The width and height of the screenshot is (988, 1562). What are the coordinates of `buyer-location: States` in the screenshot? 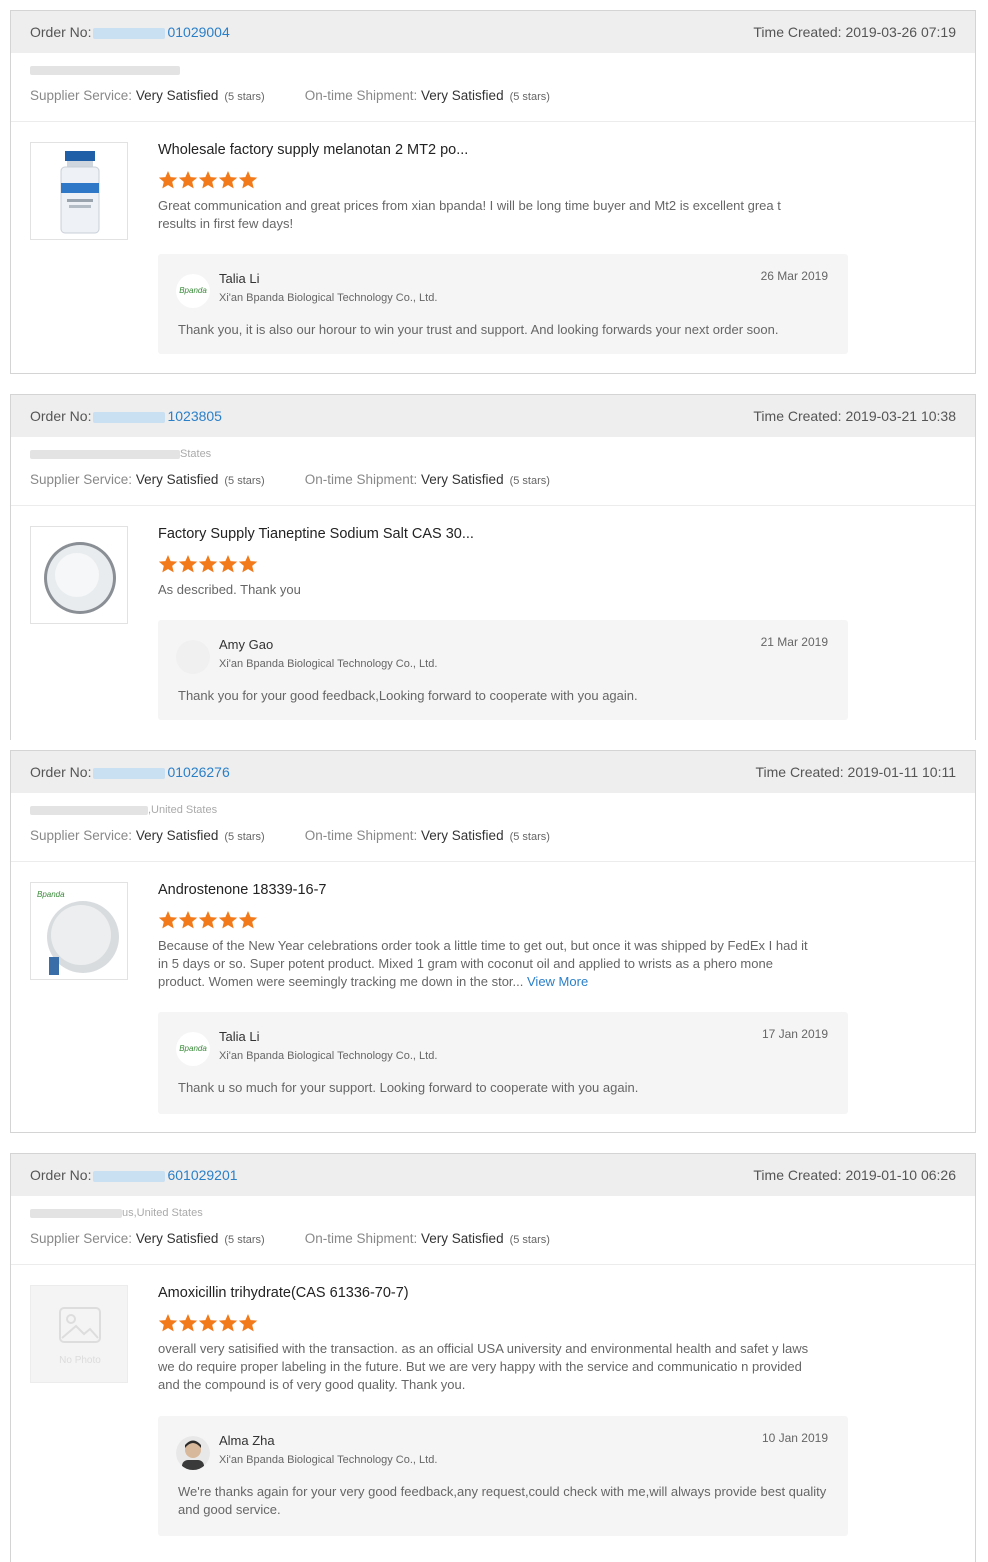 It's located at (120, 454).